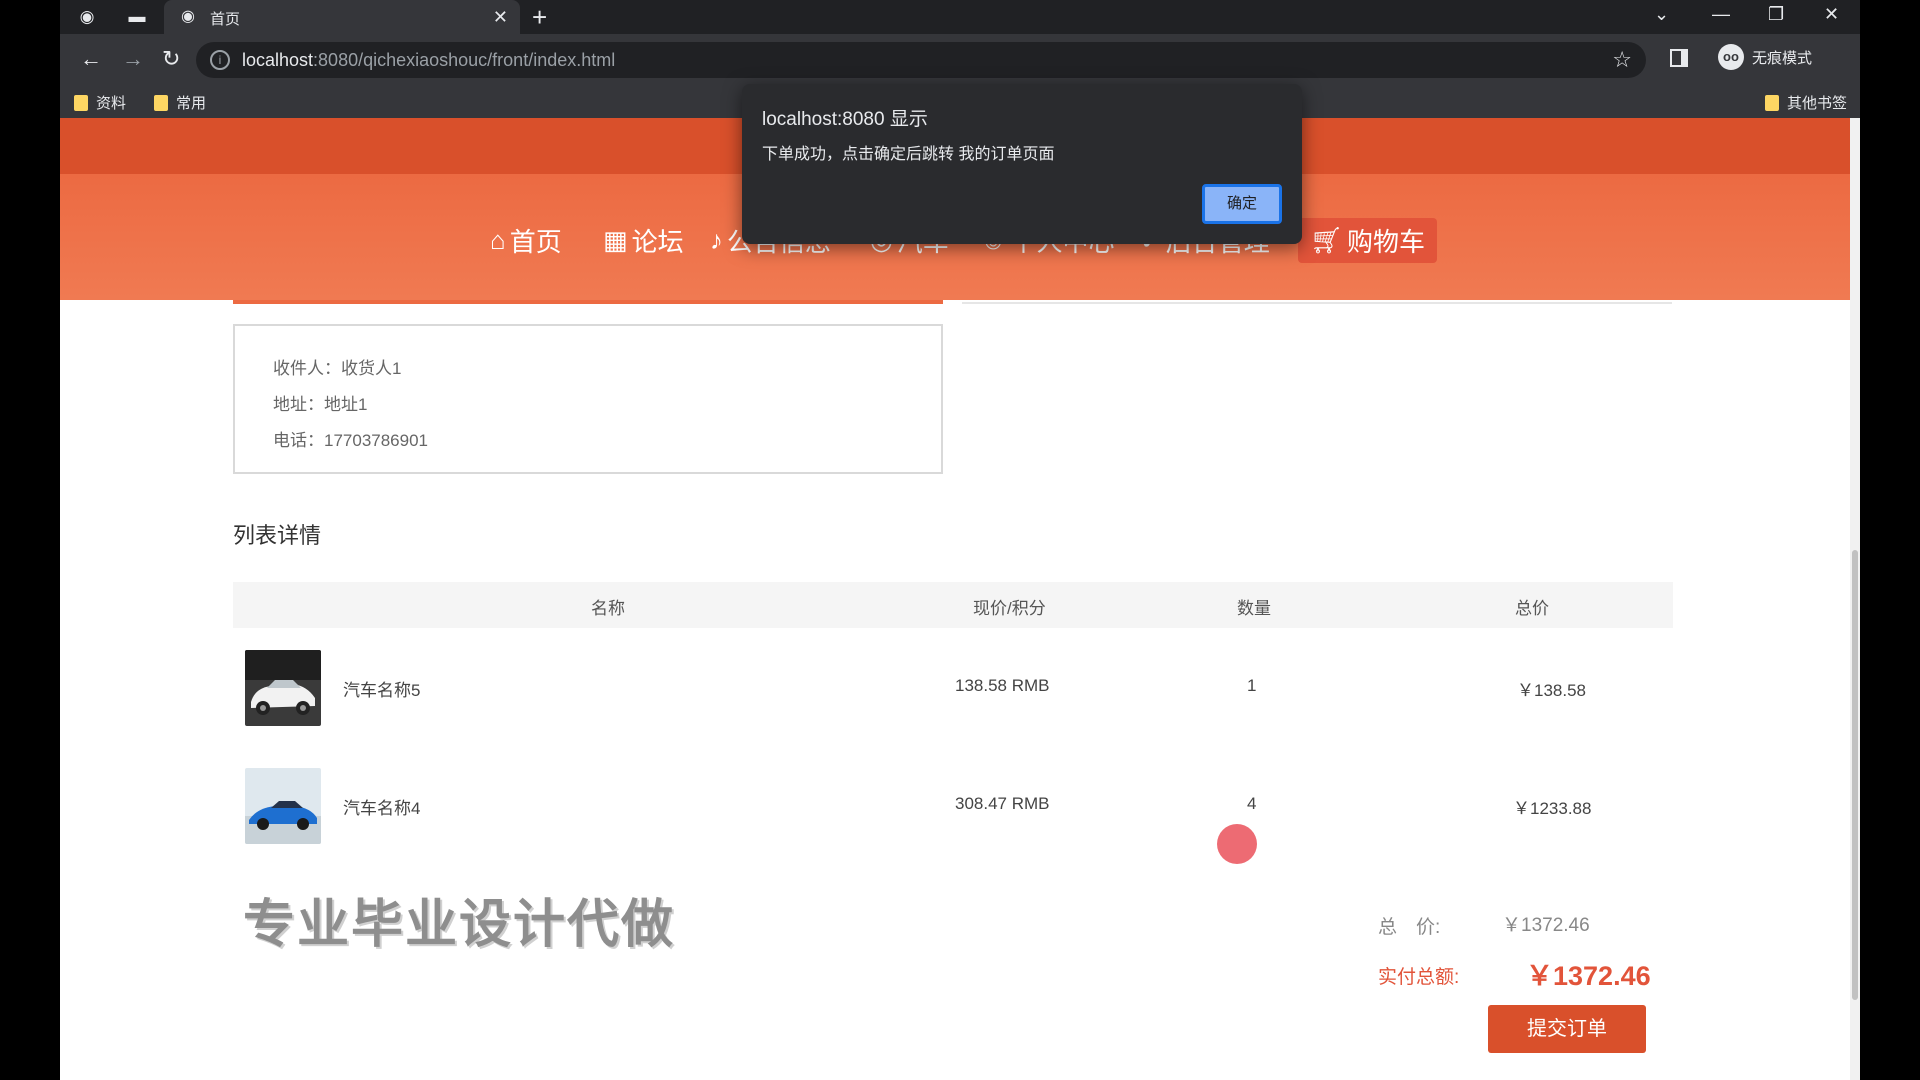 This screenshot has width=1920, height=1080. What do you see at coordinates (716, 240) in the screenshot?
I see `bell-icon: ♪` at bounding box center [716, 240].